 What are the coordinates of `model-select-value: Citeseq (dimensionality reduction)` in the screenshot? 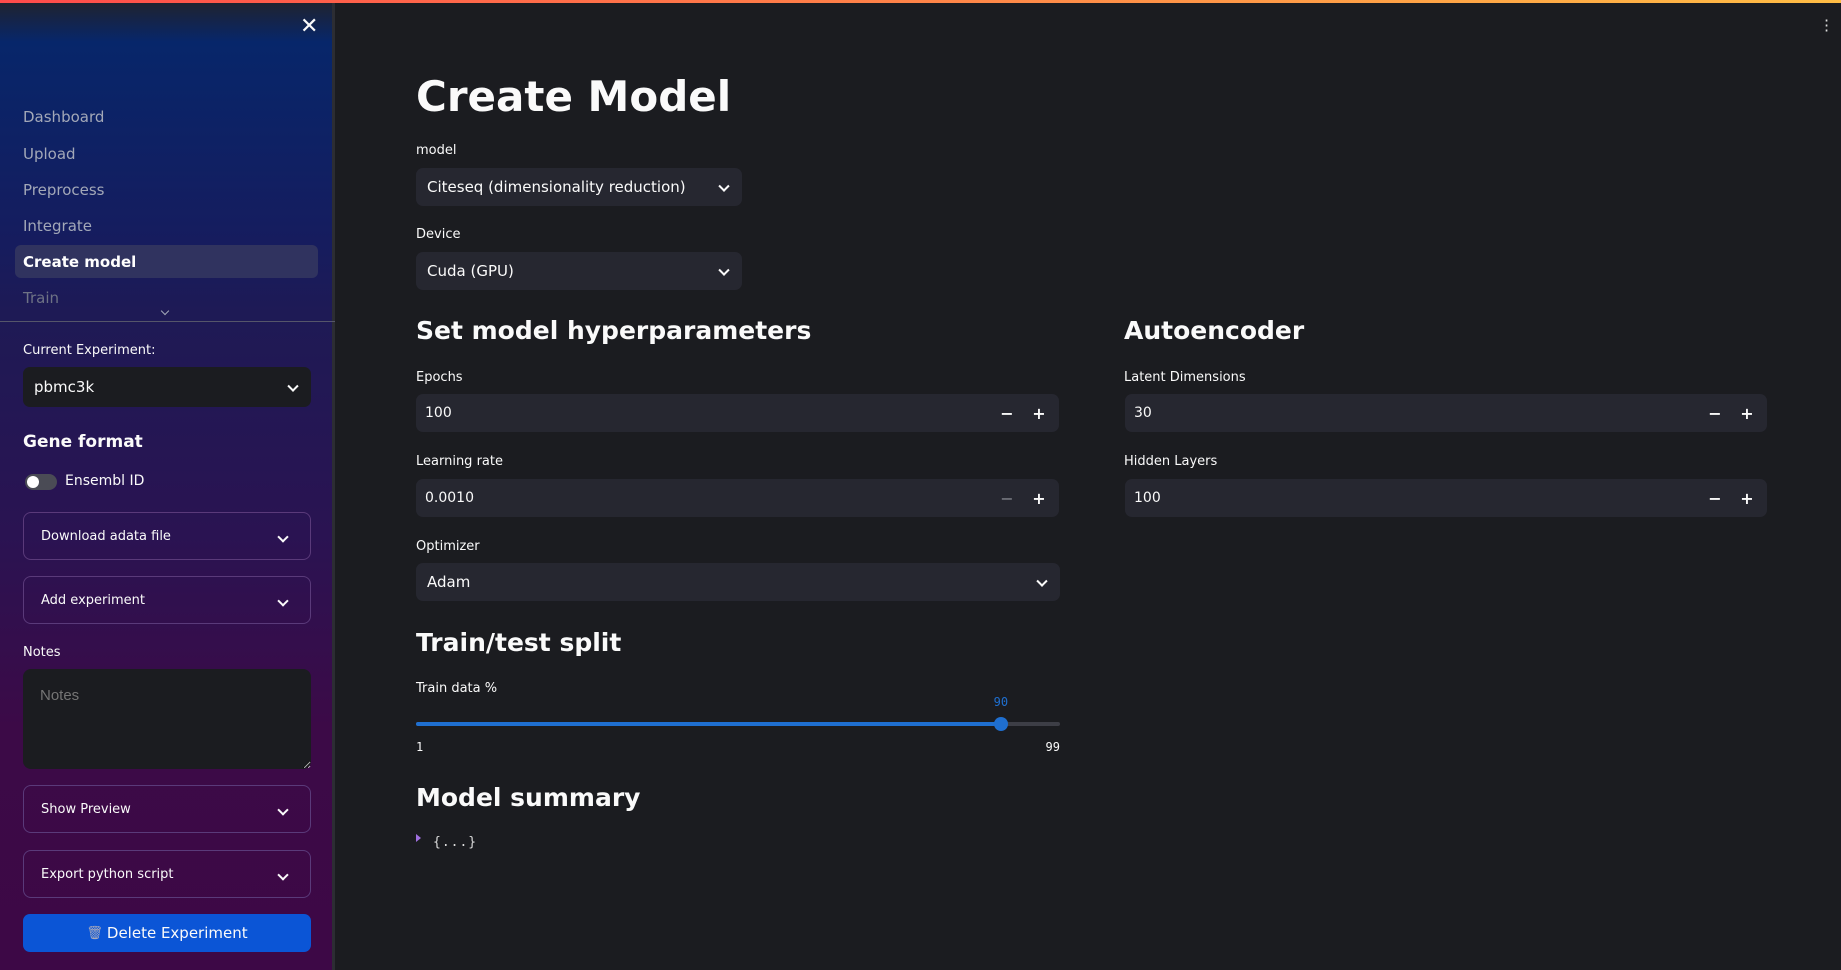 It's located at (556, 187).